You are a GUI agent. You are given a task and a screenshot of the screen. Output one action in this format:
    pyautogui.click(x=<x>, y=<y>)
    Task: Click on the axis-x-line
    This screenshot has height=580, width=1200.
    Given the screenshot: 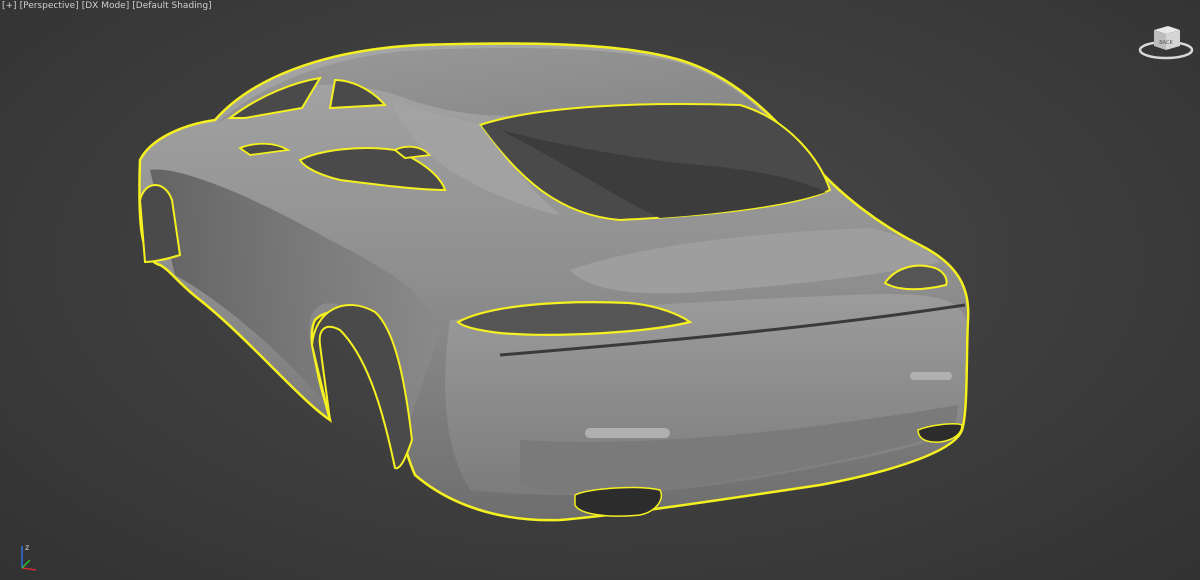 What is the action you would take?
    pyautogui.click(x=29, y=569)
    